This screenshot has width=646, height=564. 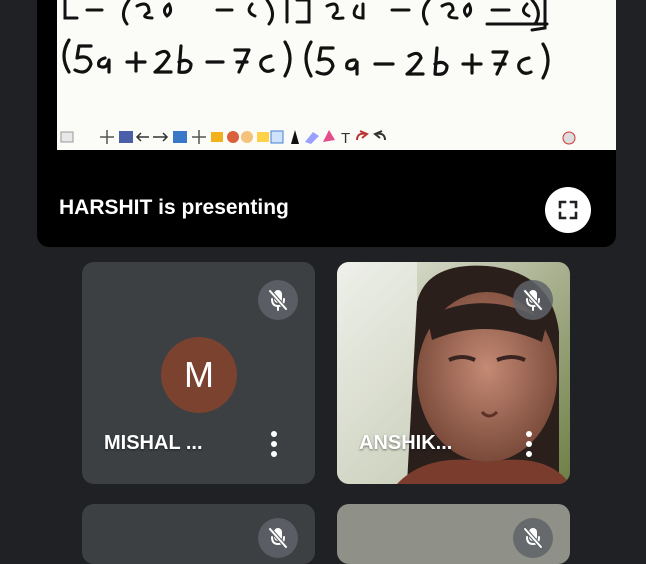 What do you see at coordinates (217, 137) in the screenshot?
I see `folder-icon` at bounding box center [217, 137].